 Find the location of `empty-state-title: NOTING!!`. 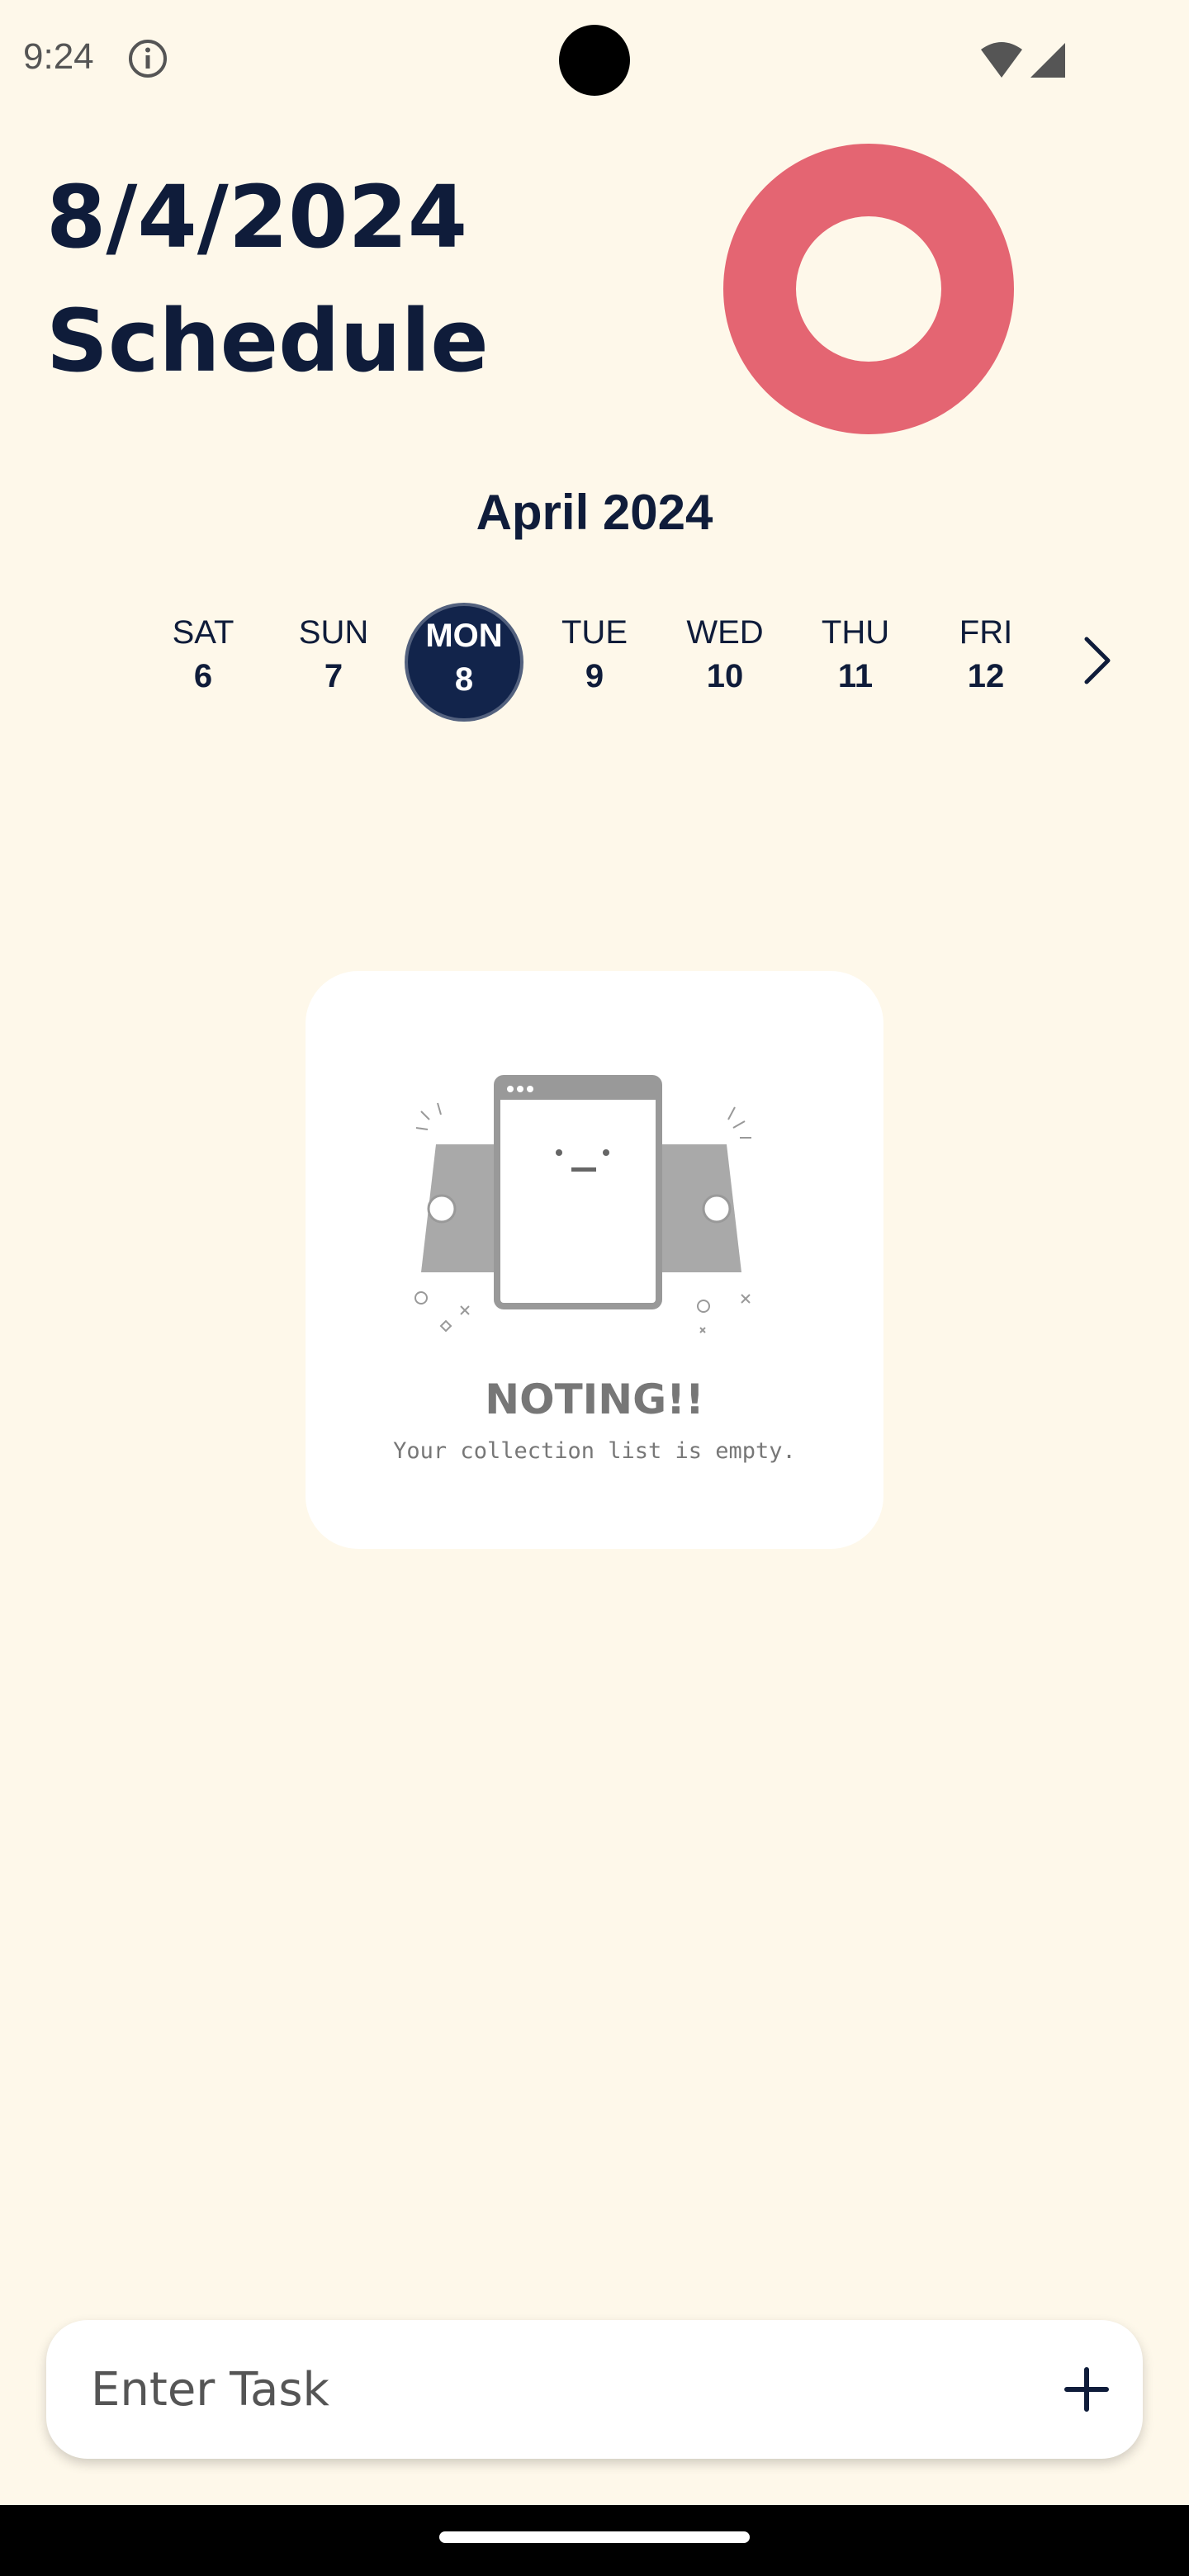

empty-state-title: NOTING!! is located at coordinates (594, 1399).